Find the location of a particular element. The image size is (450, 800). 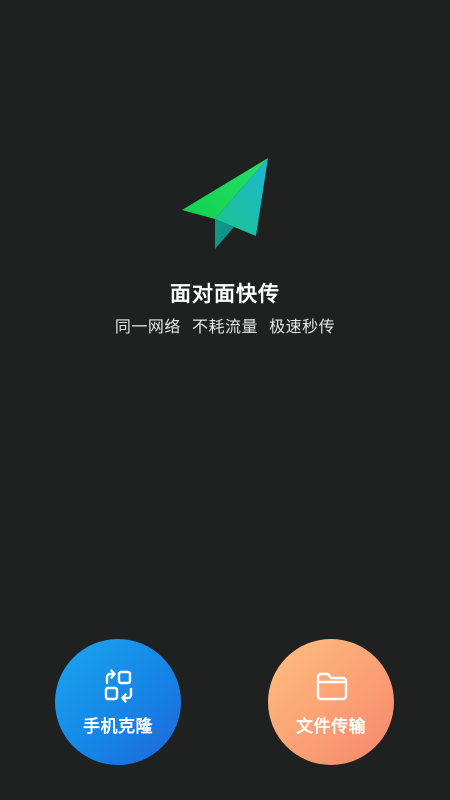

file-transfer-label: 文件传输 is located at coordinates (331, 727).